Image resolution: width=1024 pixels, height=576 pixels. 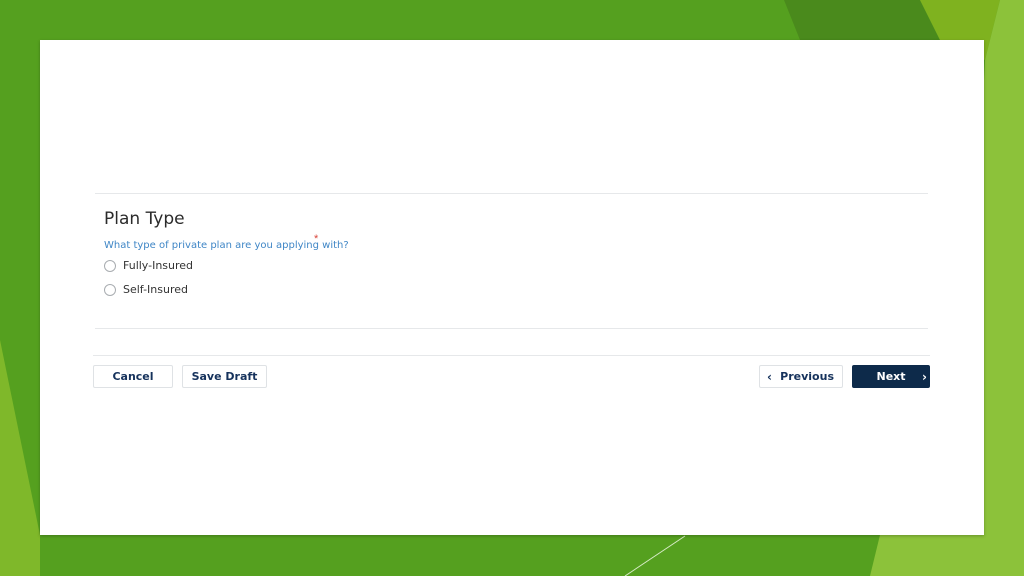 I want to click on section-title: Plan Type, so click(x=144, y=219).